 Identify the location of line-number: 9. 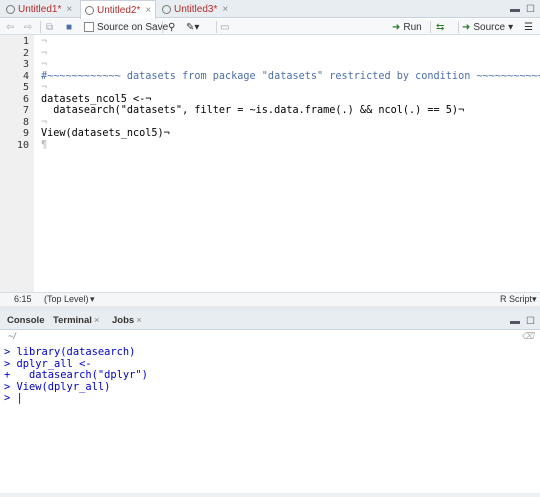
(25, 133).